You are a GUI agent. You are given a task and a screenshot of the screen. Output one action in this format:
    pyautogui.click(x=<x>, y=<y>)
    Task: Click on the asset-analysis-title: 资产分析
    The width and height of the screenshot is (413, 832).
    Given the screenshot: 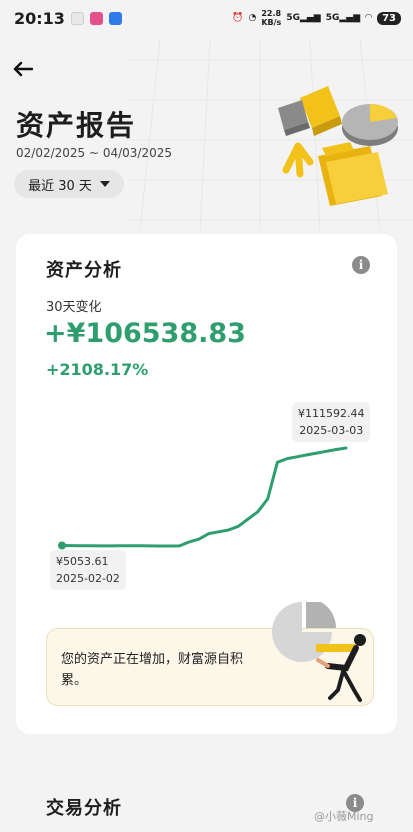 What is the action you would take?
    pyautogui.click(x=84, y=270)
    